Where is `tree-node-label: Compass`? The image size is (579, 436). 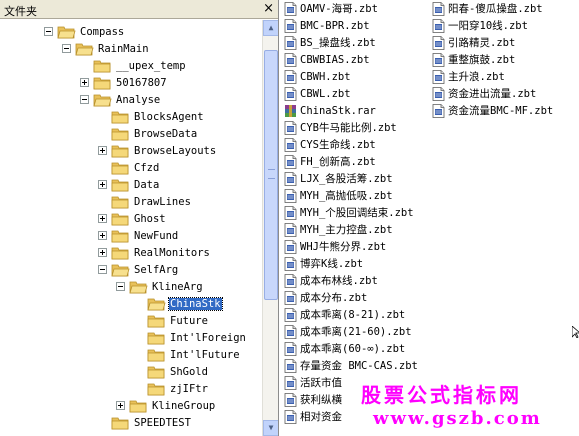 tree-node-label: Compass is located at coordinates (102, 32).